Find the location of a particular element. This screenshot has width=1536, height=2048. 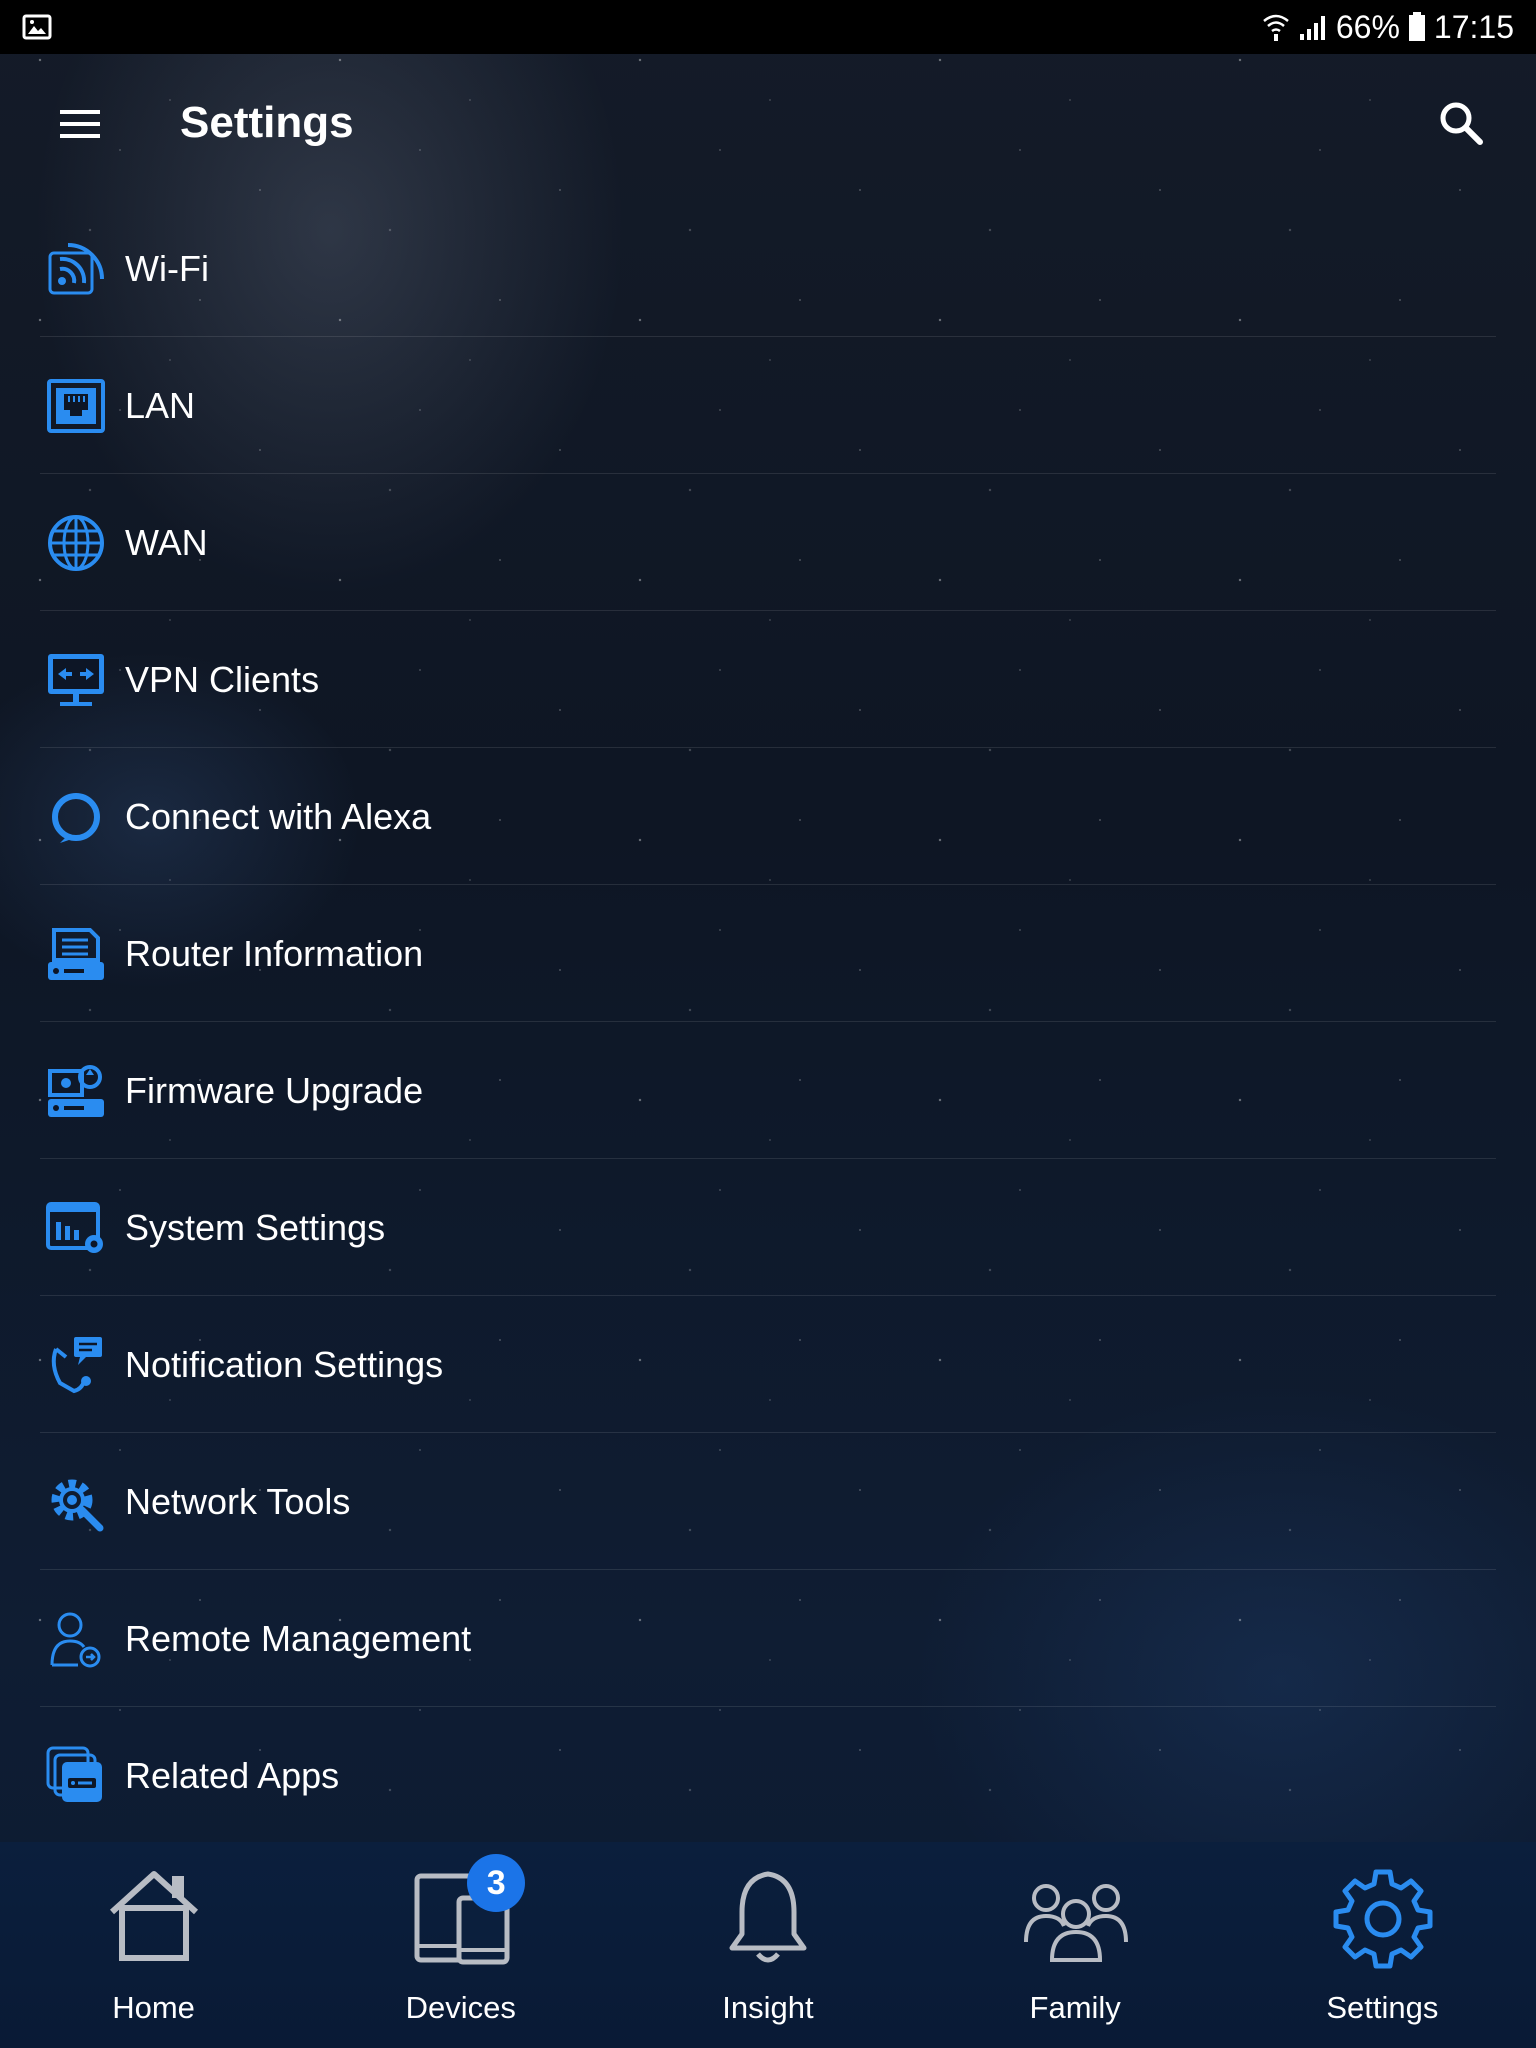

settings-item-label: Notification Settings is located at coordinates (284, 1364).